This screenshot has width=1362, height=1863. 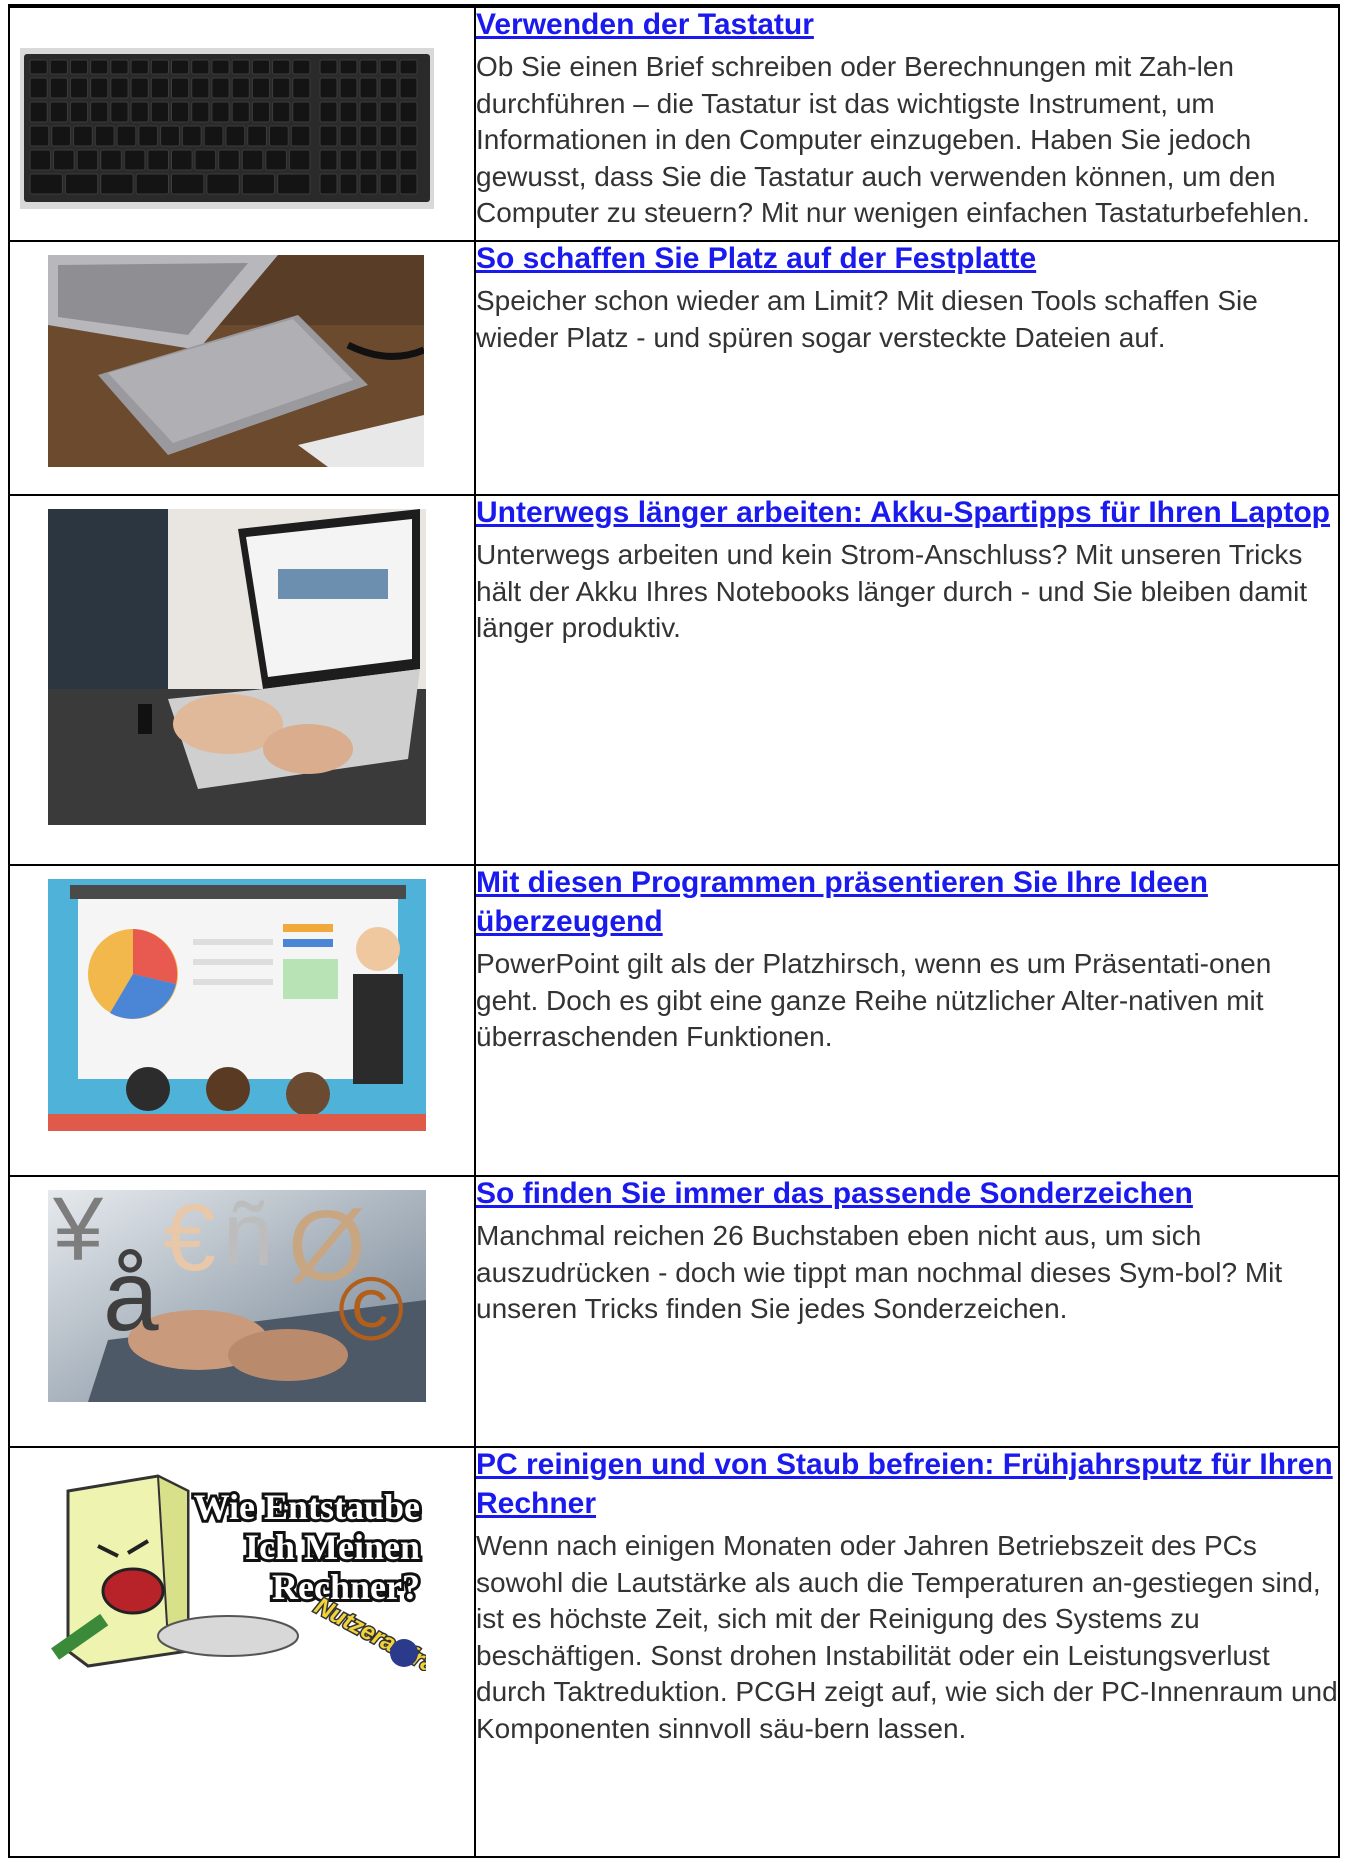 I want to click on article-image-cell: ¥ å € ñ Ø ©, so click(x=242, y=1311).